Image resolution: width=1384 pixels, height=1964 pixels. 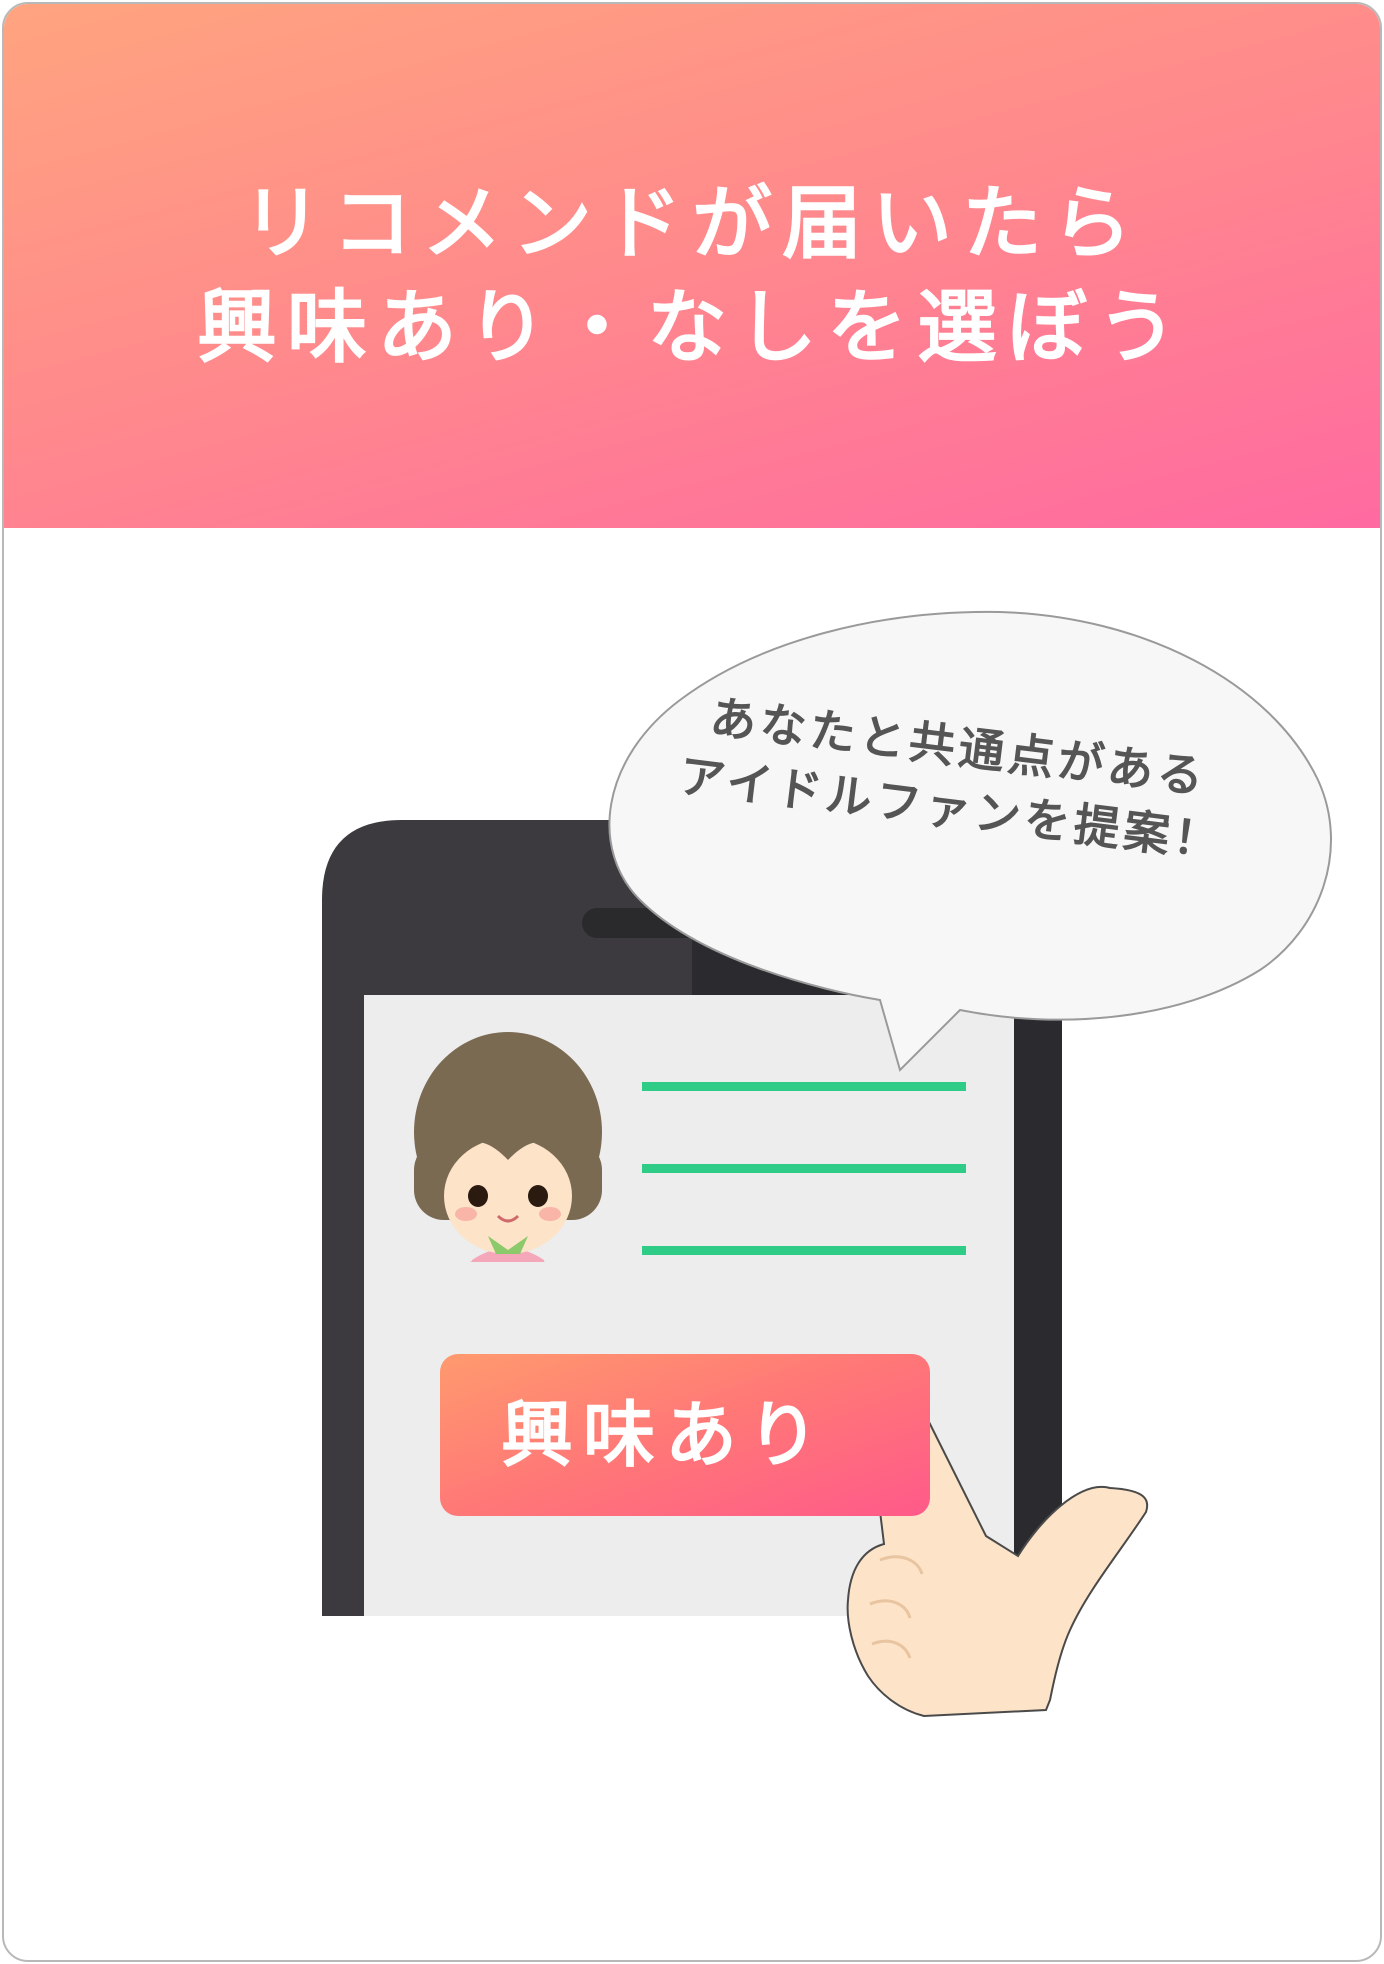 What do you see at coordinates (692, 223) in the screenshot?
I see `page-title-line1: リコメンドが届いたら` at bounding box center [692, 223].